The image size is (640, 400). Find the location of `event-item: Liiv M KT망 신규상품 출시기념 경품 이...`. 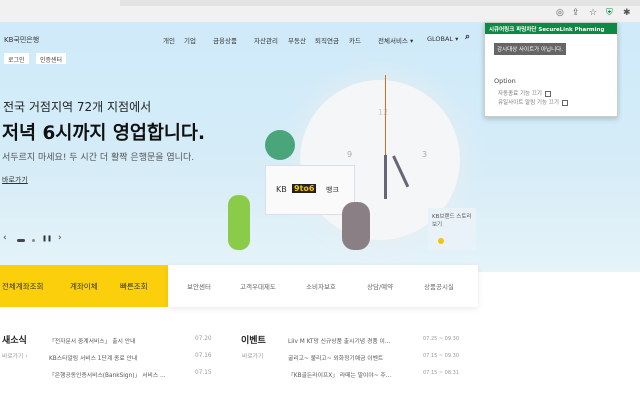

event-item: Liiv M KT망 신규상품 출시기념 경품 이... is located at coordinates (339, 340).